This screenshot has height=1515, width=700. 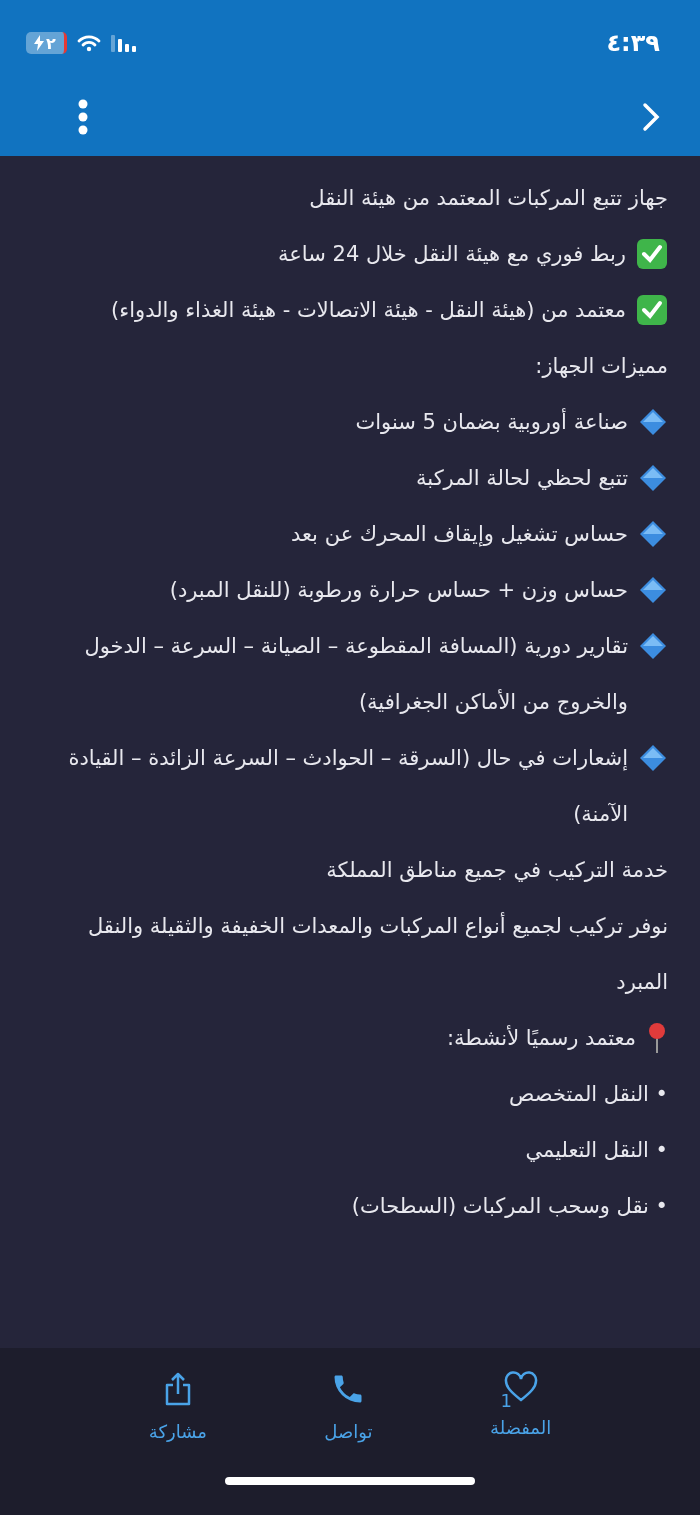 What do you see at coordinates (491, 421) in the screenshot?
I see `description-text: صناعة أوروبية بضمان 5 سنوات` at bounding box center [491, 421].